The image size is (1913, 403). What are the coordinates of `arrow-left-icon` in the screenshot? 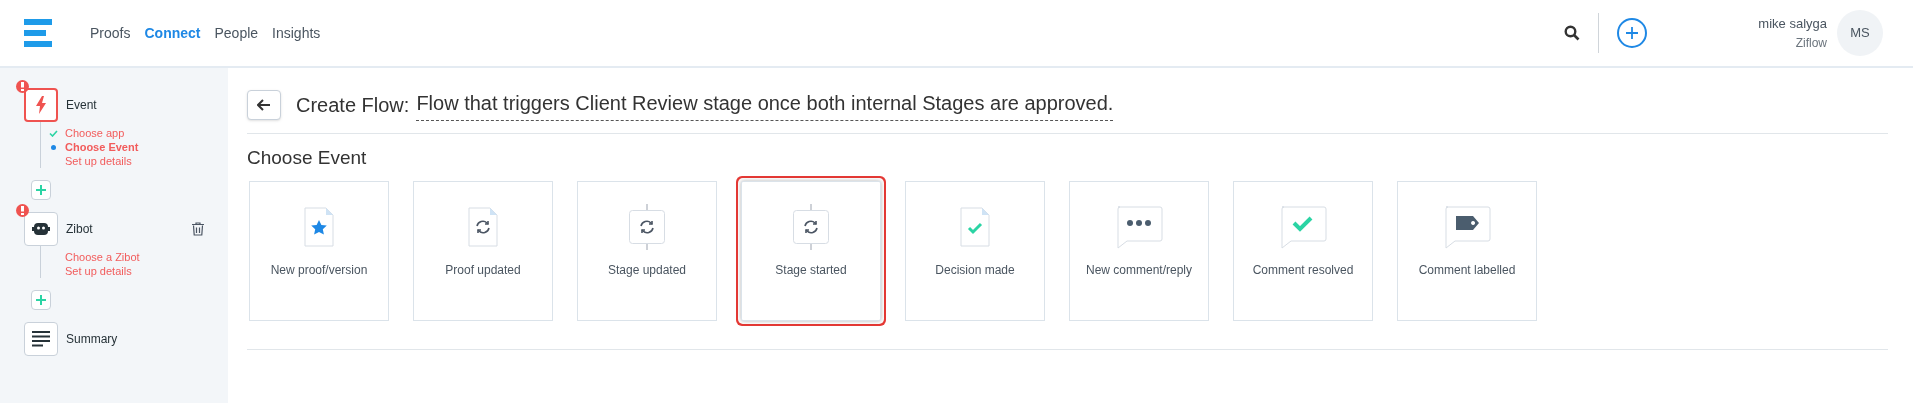 It's located at (264, 104).